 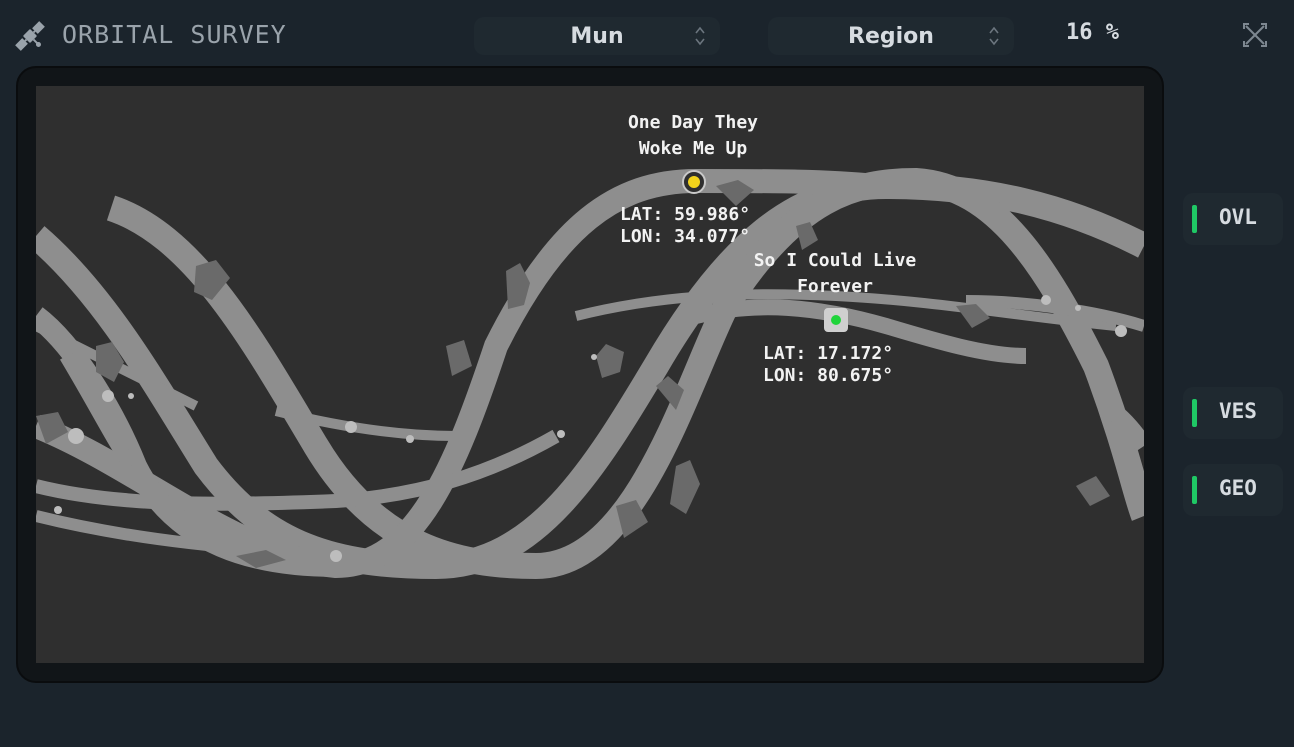 What do you see at coordinates (685, 225) in the screenshot?
I see `vessel-coordinates: LAT: 59.986° LON: 34.077°` at bounding box center [685, 225].